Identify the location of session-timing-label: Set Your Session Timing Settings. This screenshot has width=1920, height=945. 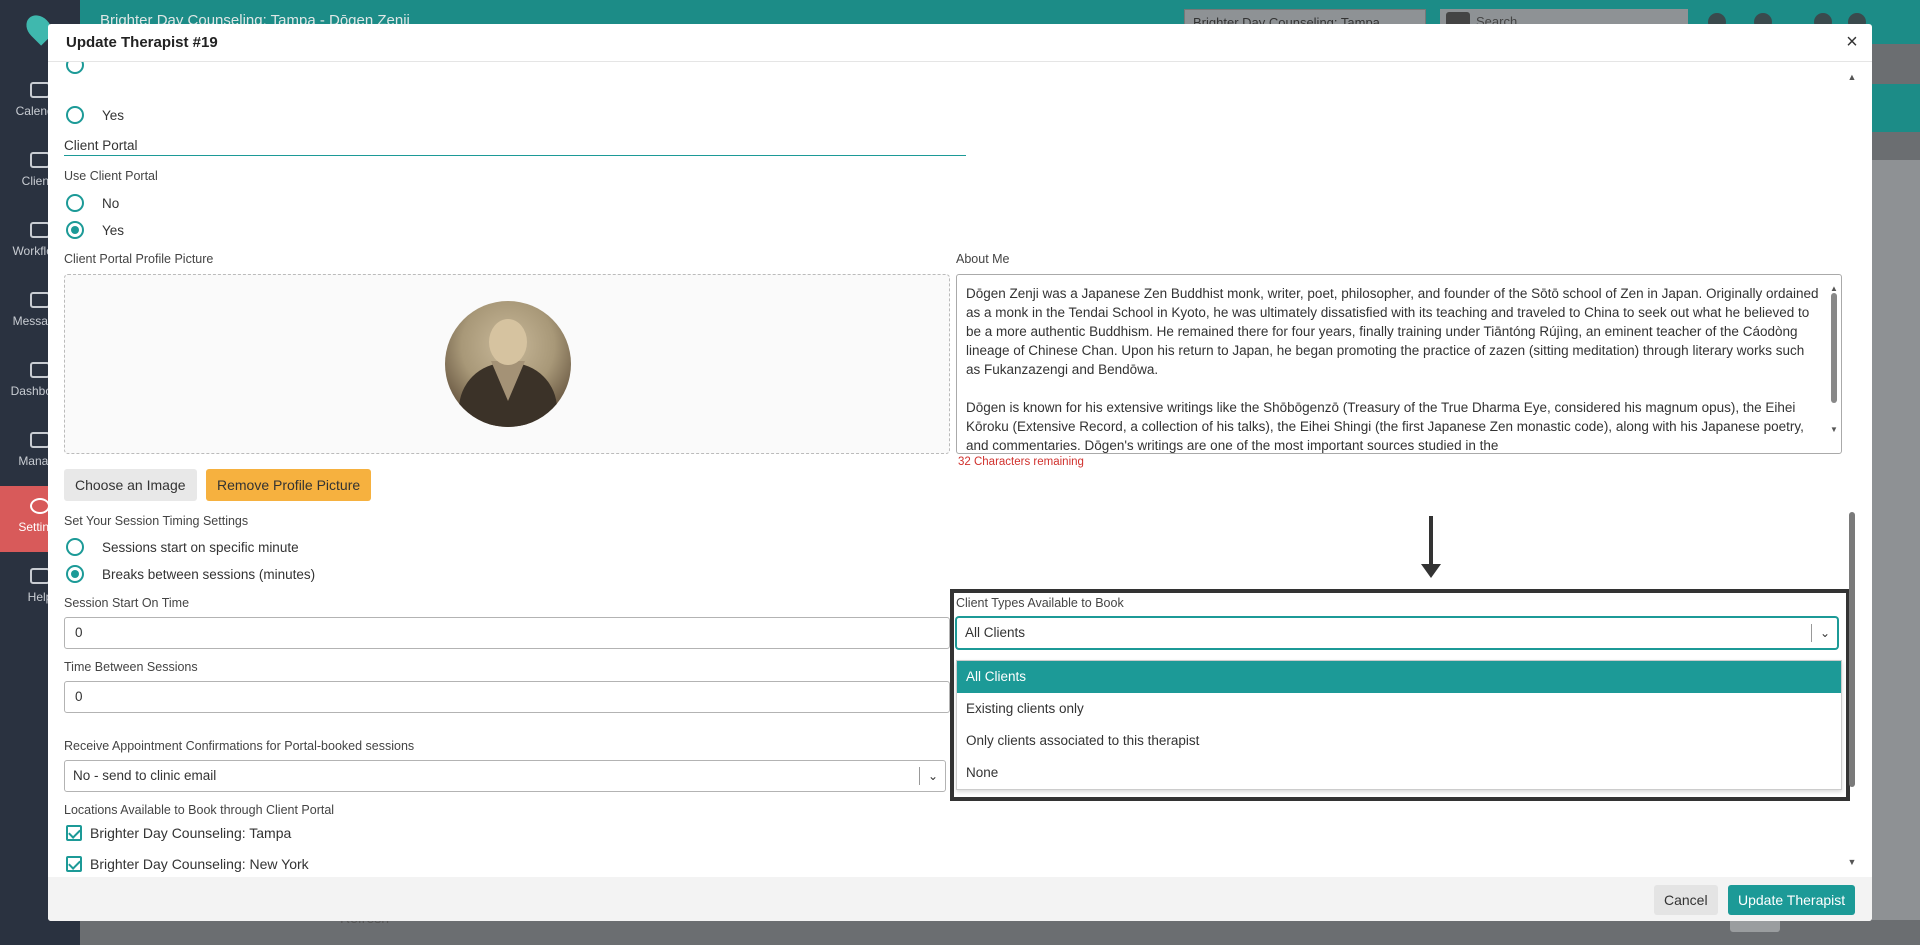
(156, 521).